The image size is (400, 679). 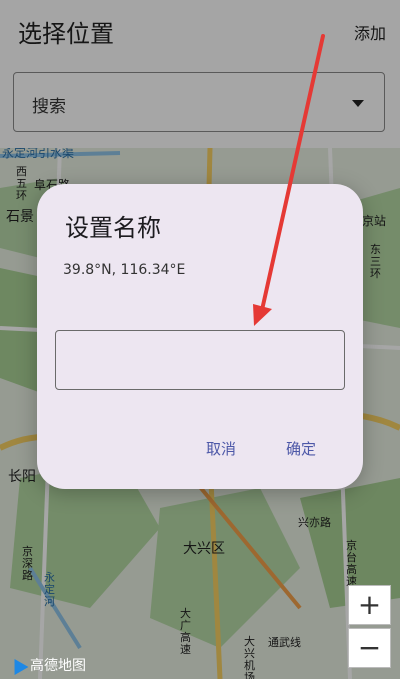 I want to click on amap-logo: 高德地图, so click(x=46, y=665).